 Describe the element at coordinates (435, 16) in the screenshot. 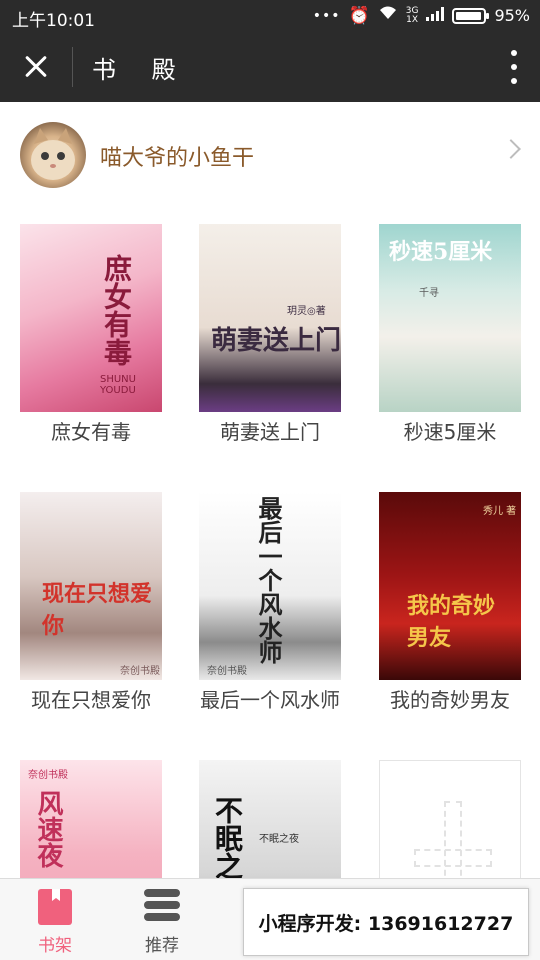

I see `signal-icon` at that location.